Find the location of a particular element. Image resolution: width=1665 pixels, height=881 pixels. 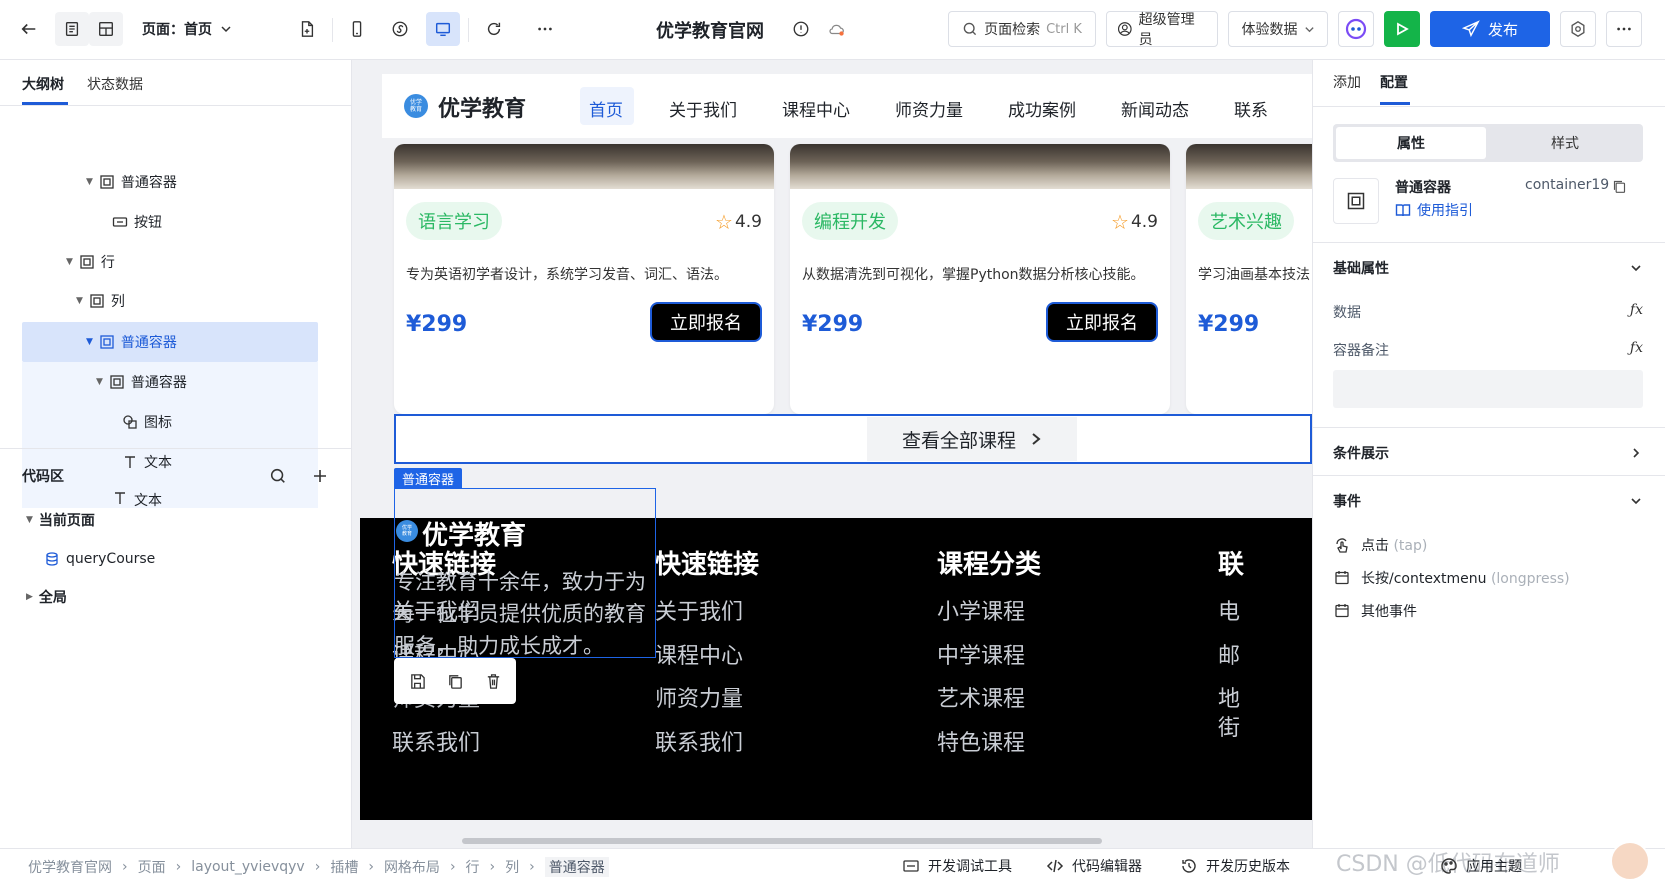

footer-link: 小学课程 is located at coordinates (981, 610).